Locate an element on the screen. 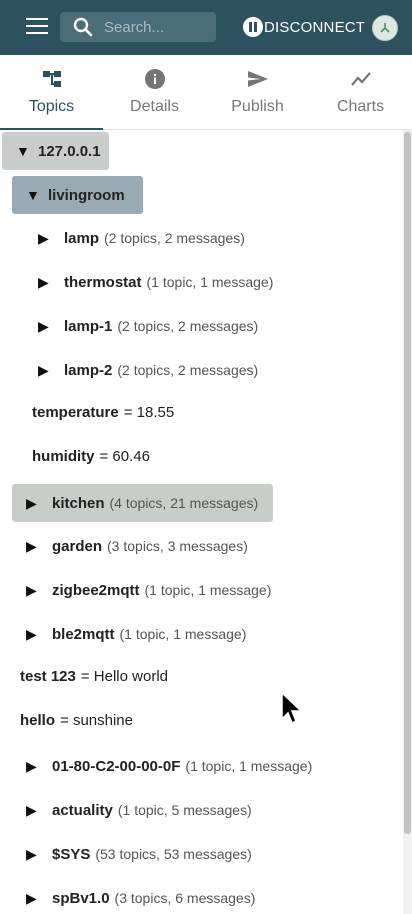  tree-node-kitchen: ▶ kitchen (4 topics, 21 messages) is located at coordinates (142, 503).